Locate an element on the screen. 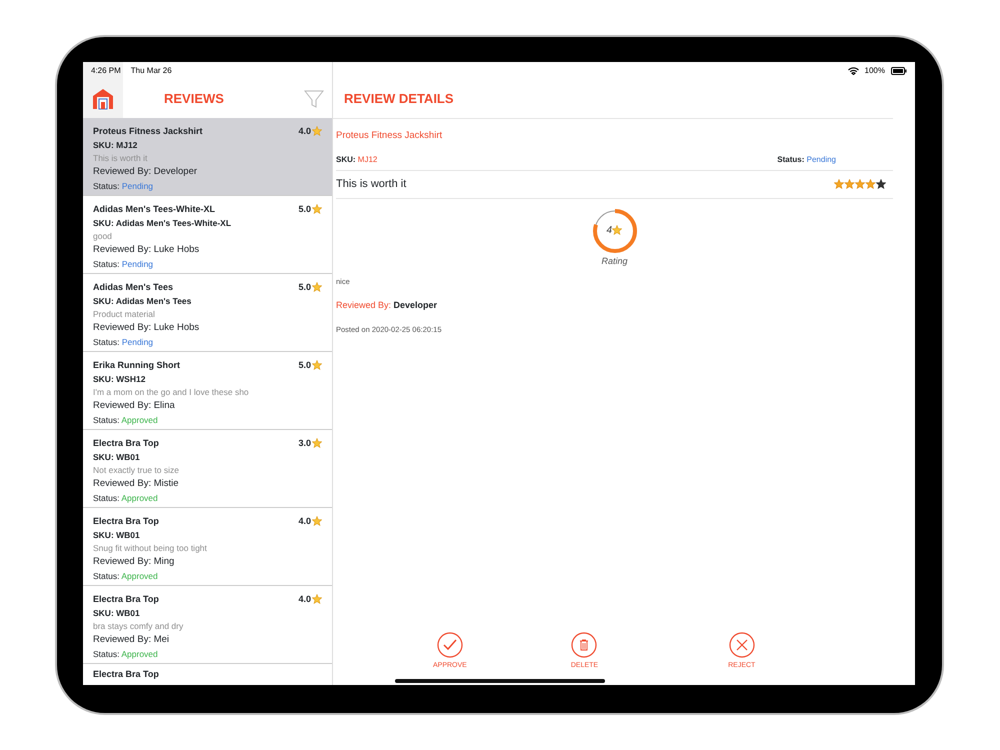 The width and height of the screenshot is (1000, 750). reviewer-text: Reviewed By: Ming is located at coordinates (134, 562).